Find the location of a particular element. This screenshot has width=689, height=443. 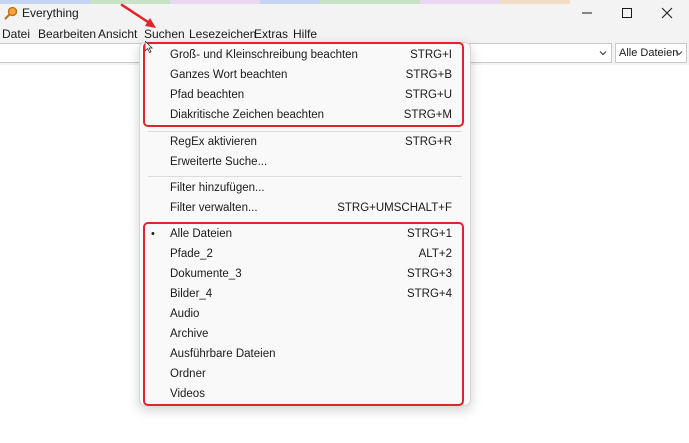

minimize-icon is located at coordinates (587, 13).